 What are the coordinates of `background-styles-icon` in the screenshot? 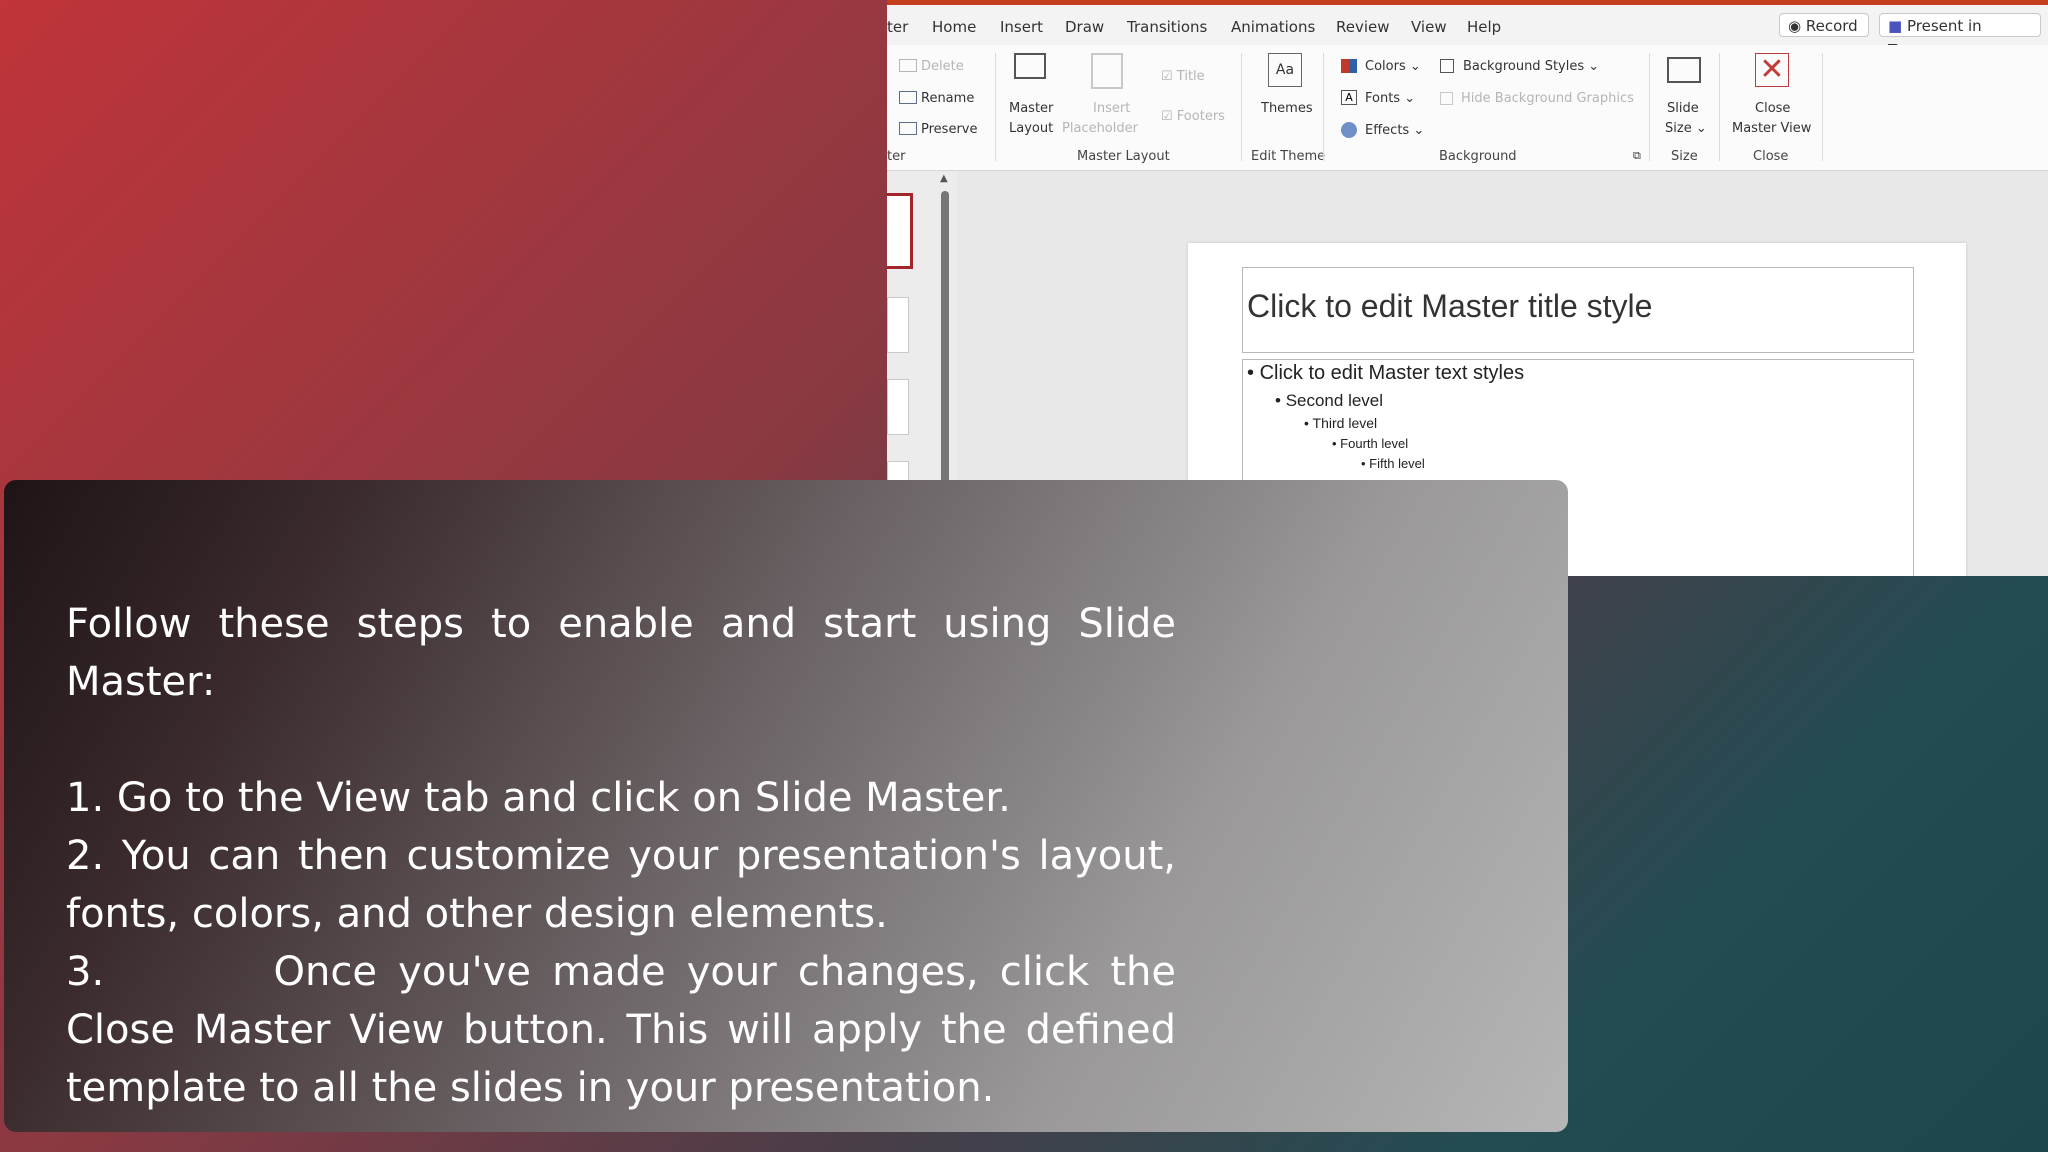 It's located at (1447, 66).